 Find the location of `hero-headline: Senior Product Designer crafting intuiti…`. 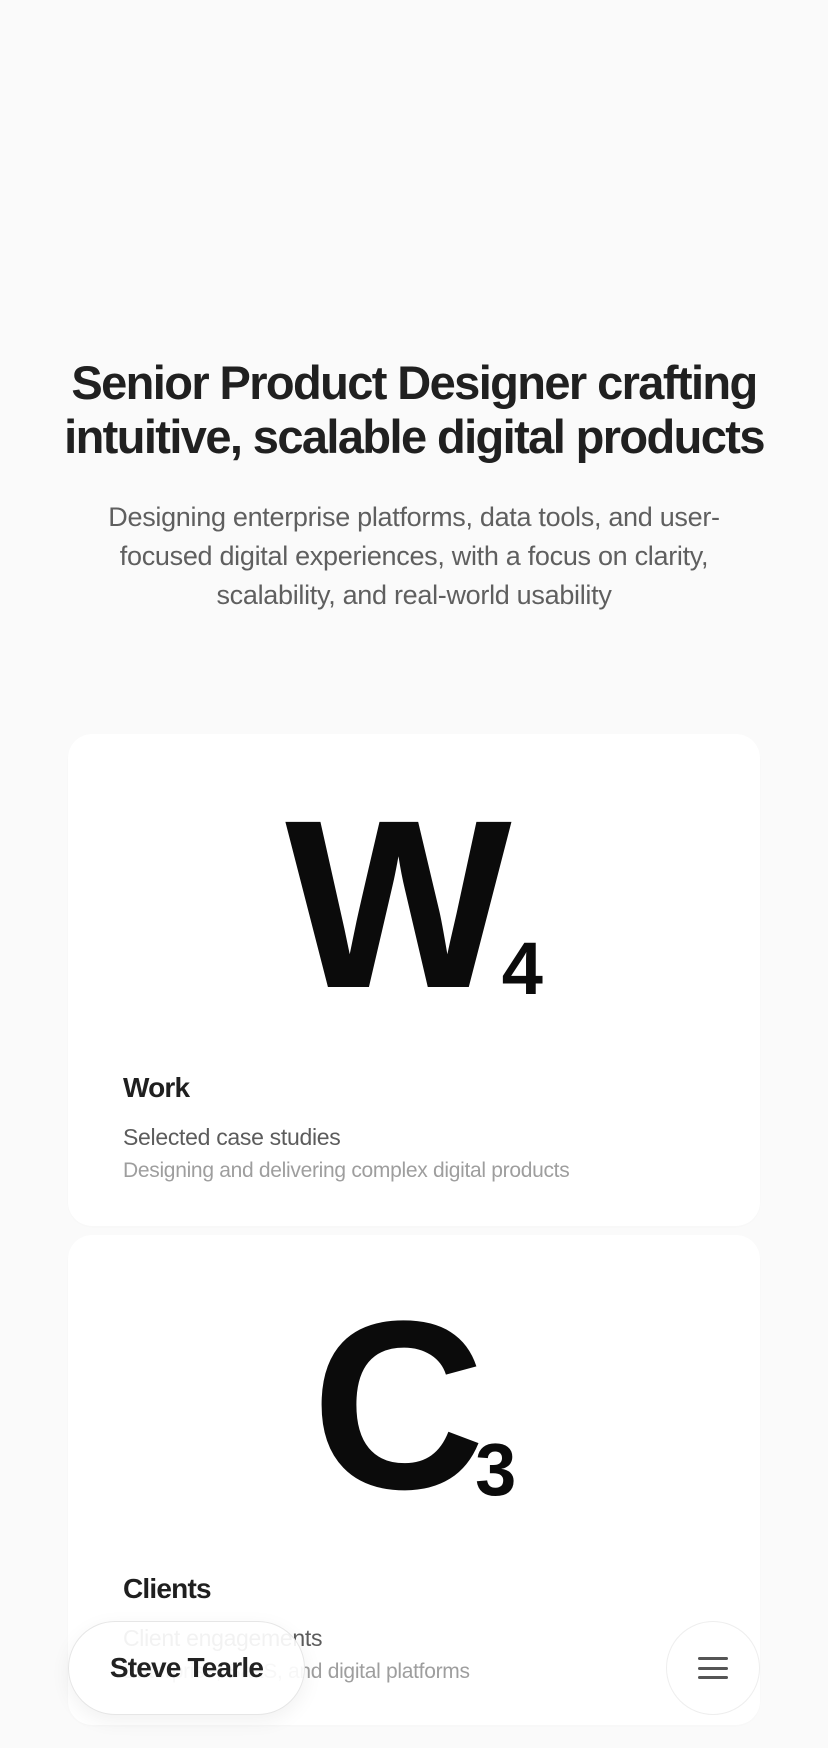

hero-headline: Senior Product Designer crafting intuiti… is located at coordinates (414, 409).